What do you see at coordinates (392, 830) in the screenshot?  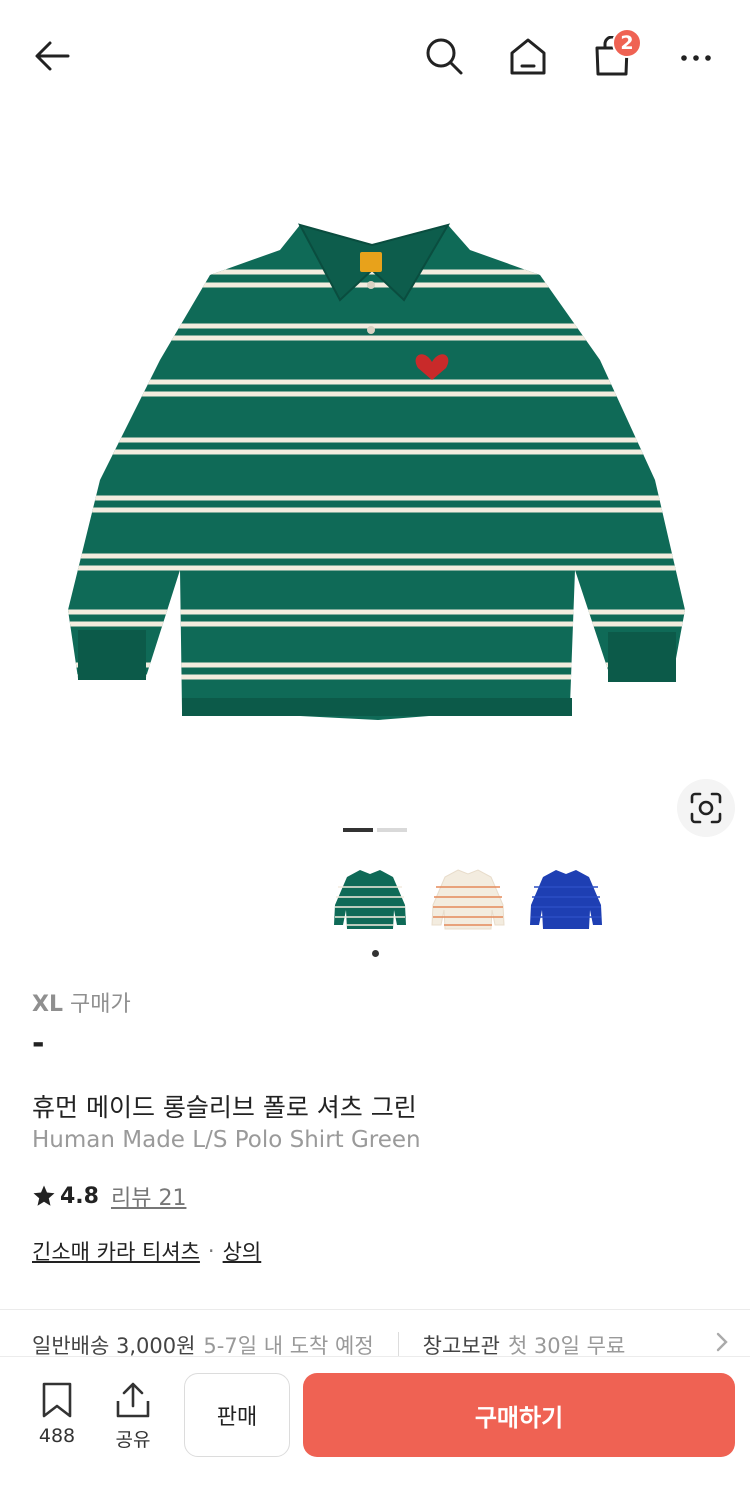 I see `page-indicator-inactive` at bounding box center [392, 830].